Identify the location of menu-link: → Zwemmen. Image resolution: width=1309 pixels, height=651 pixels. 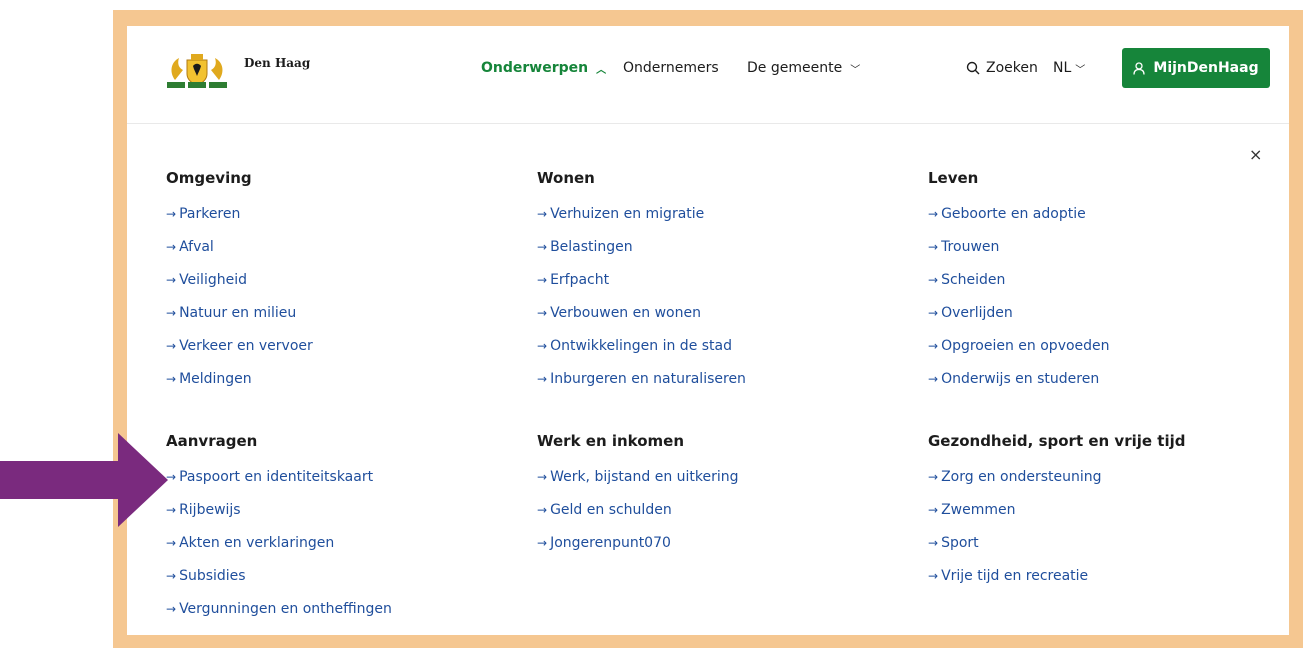
(1056, 518).